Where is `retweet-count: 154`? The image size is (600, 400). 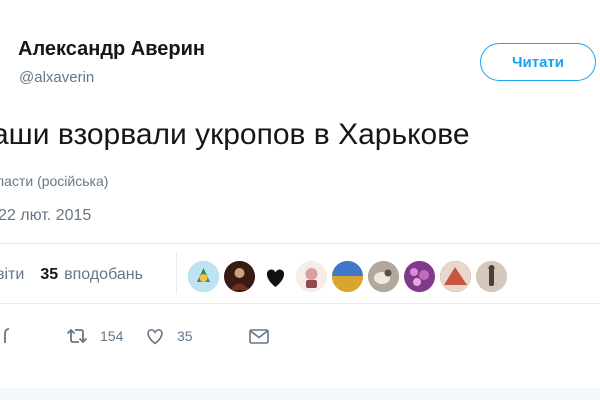
retweet-count: 154 is located at coordinates (112, 336).